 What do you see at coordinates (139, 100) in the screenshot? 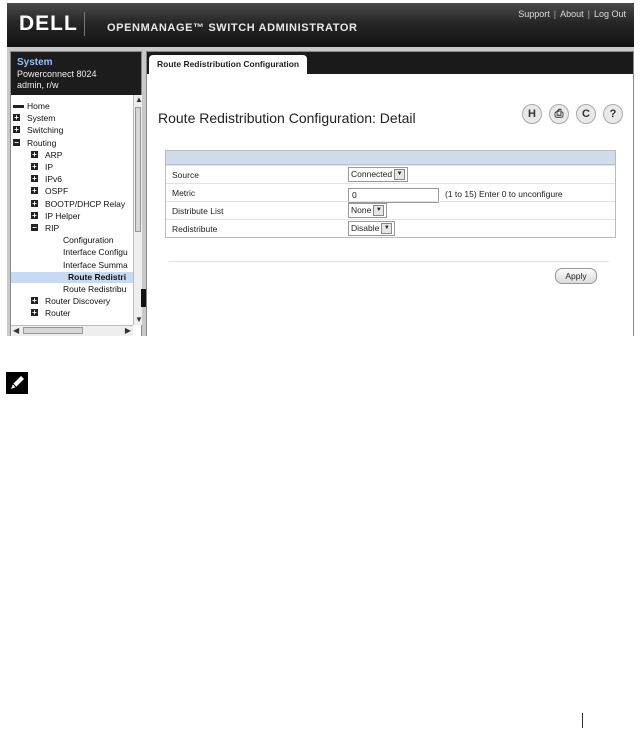
I see `scroll-up-icon: ▲` at bounding box center [139, 100].